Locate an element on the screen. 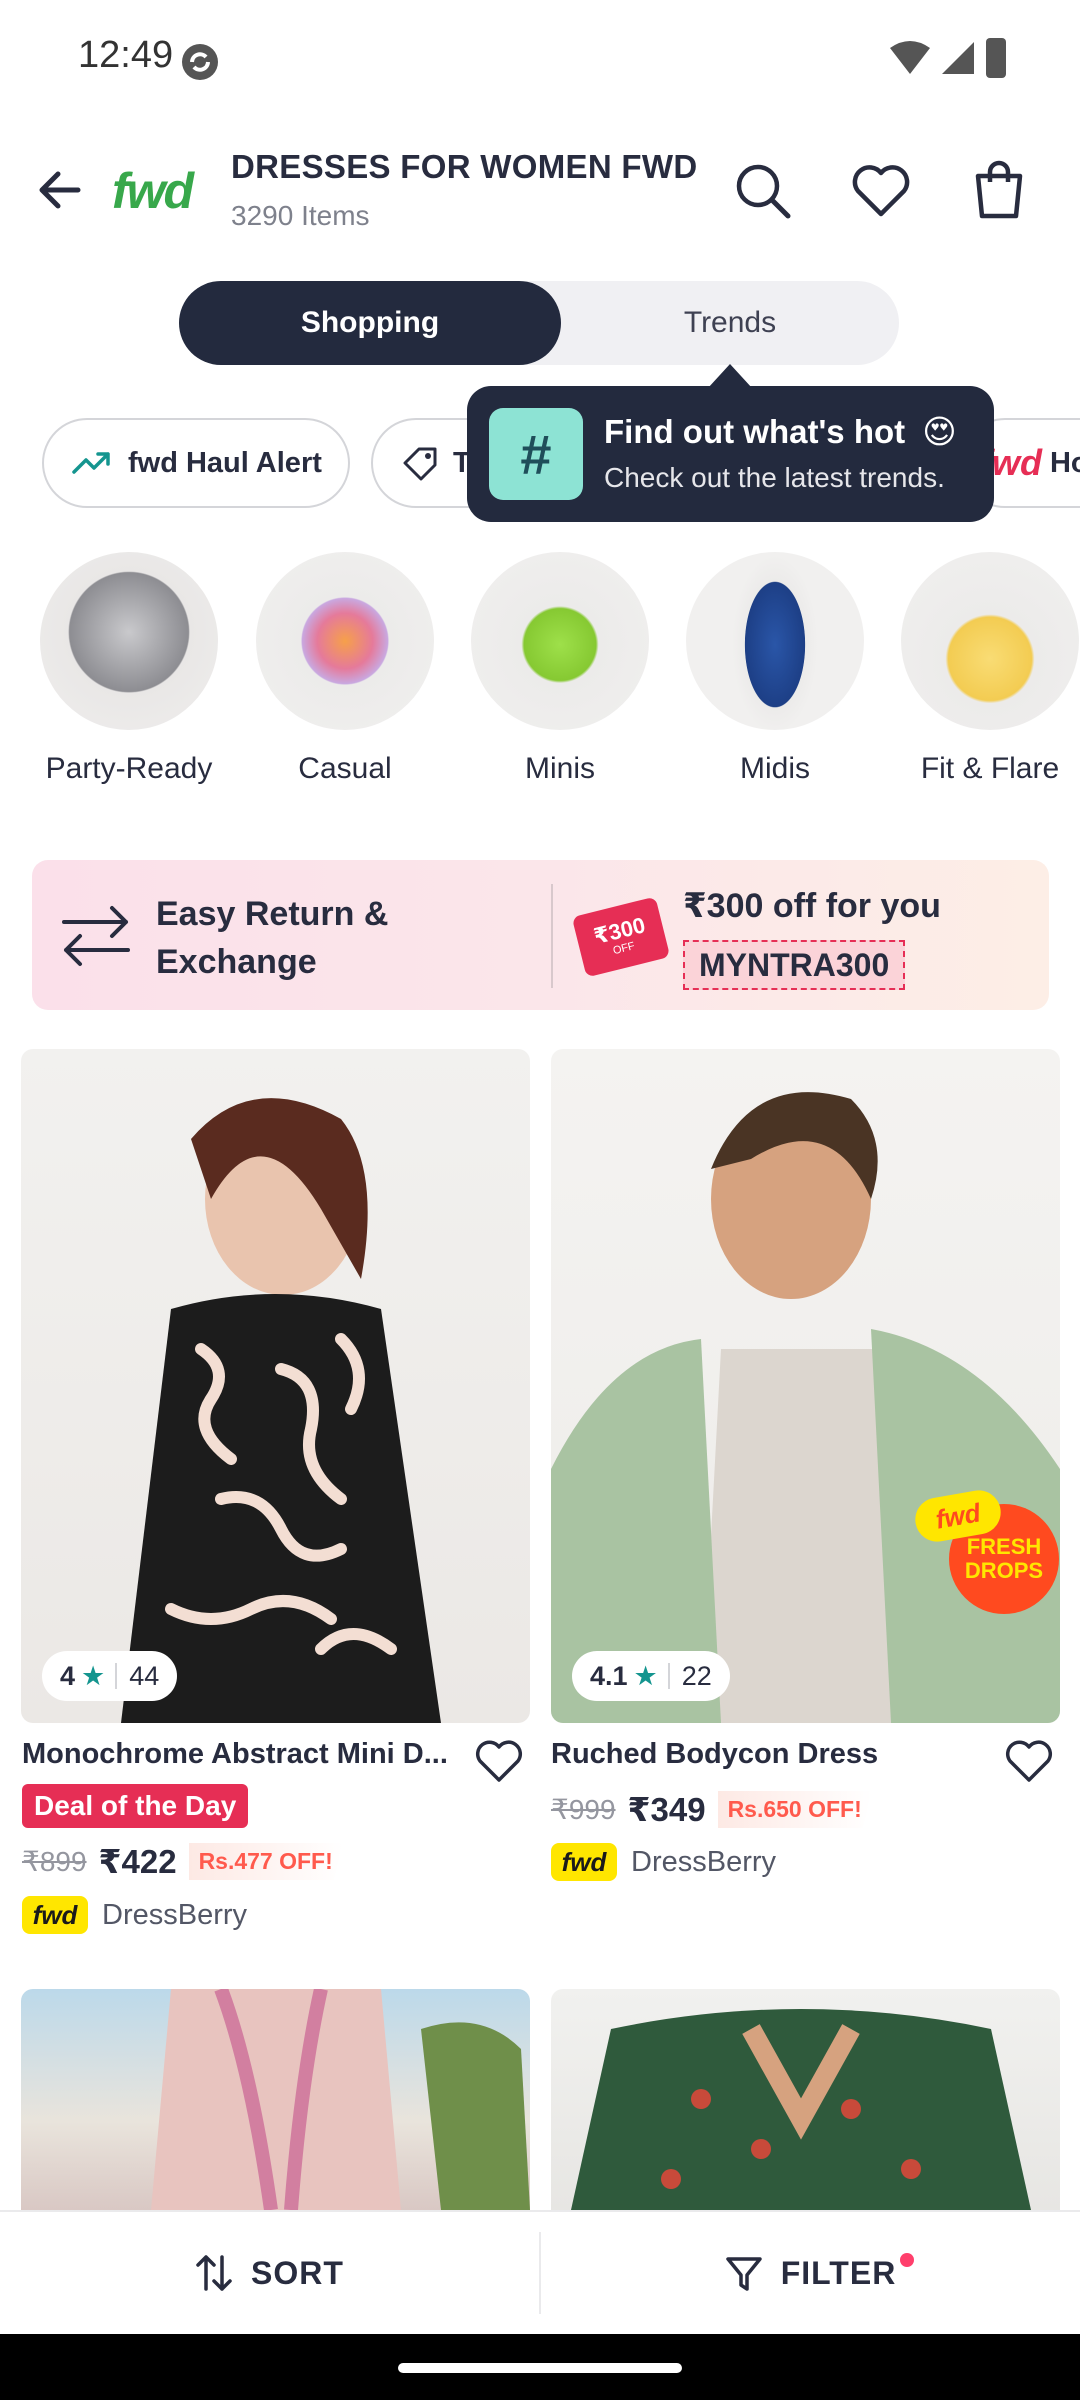  wifi-icon is located at coordinates (910, 58).